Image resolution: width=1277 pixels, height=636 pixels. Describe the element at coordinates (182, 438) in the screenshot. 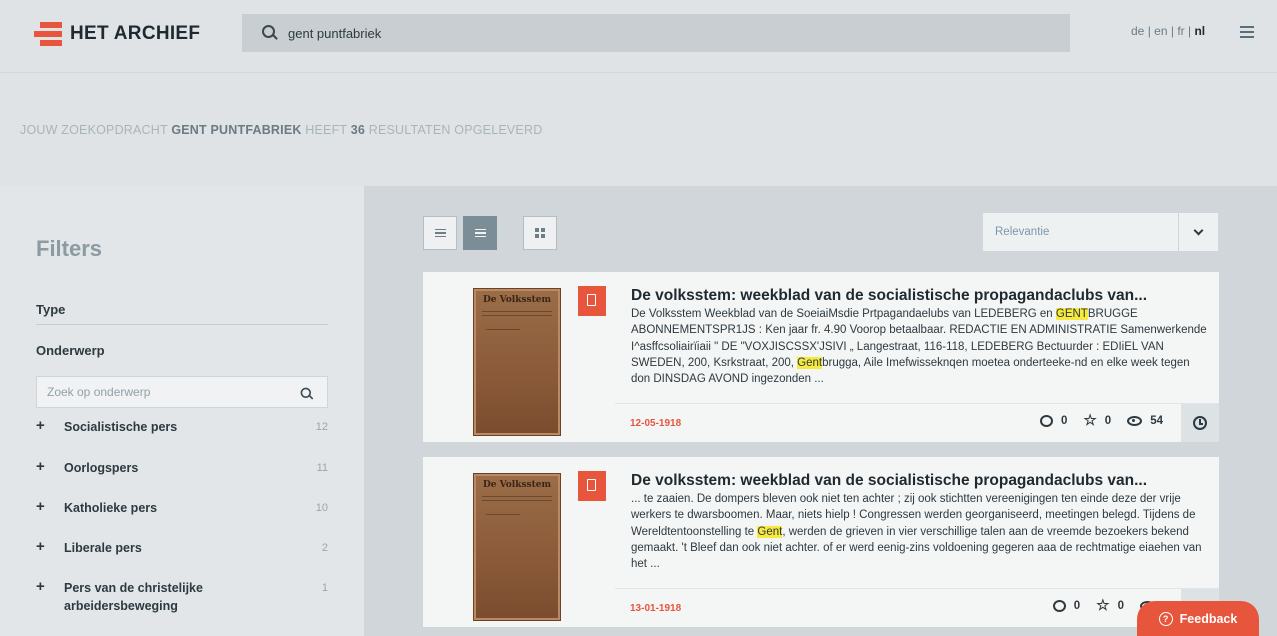

I see `facet-item-socialistische-pers: + Socialistische pers 12` at that location.